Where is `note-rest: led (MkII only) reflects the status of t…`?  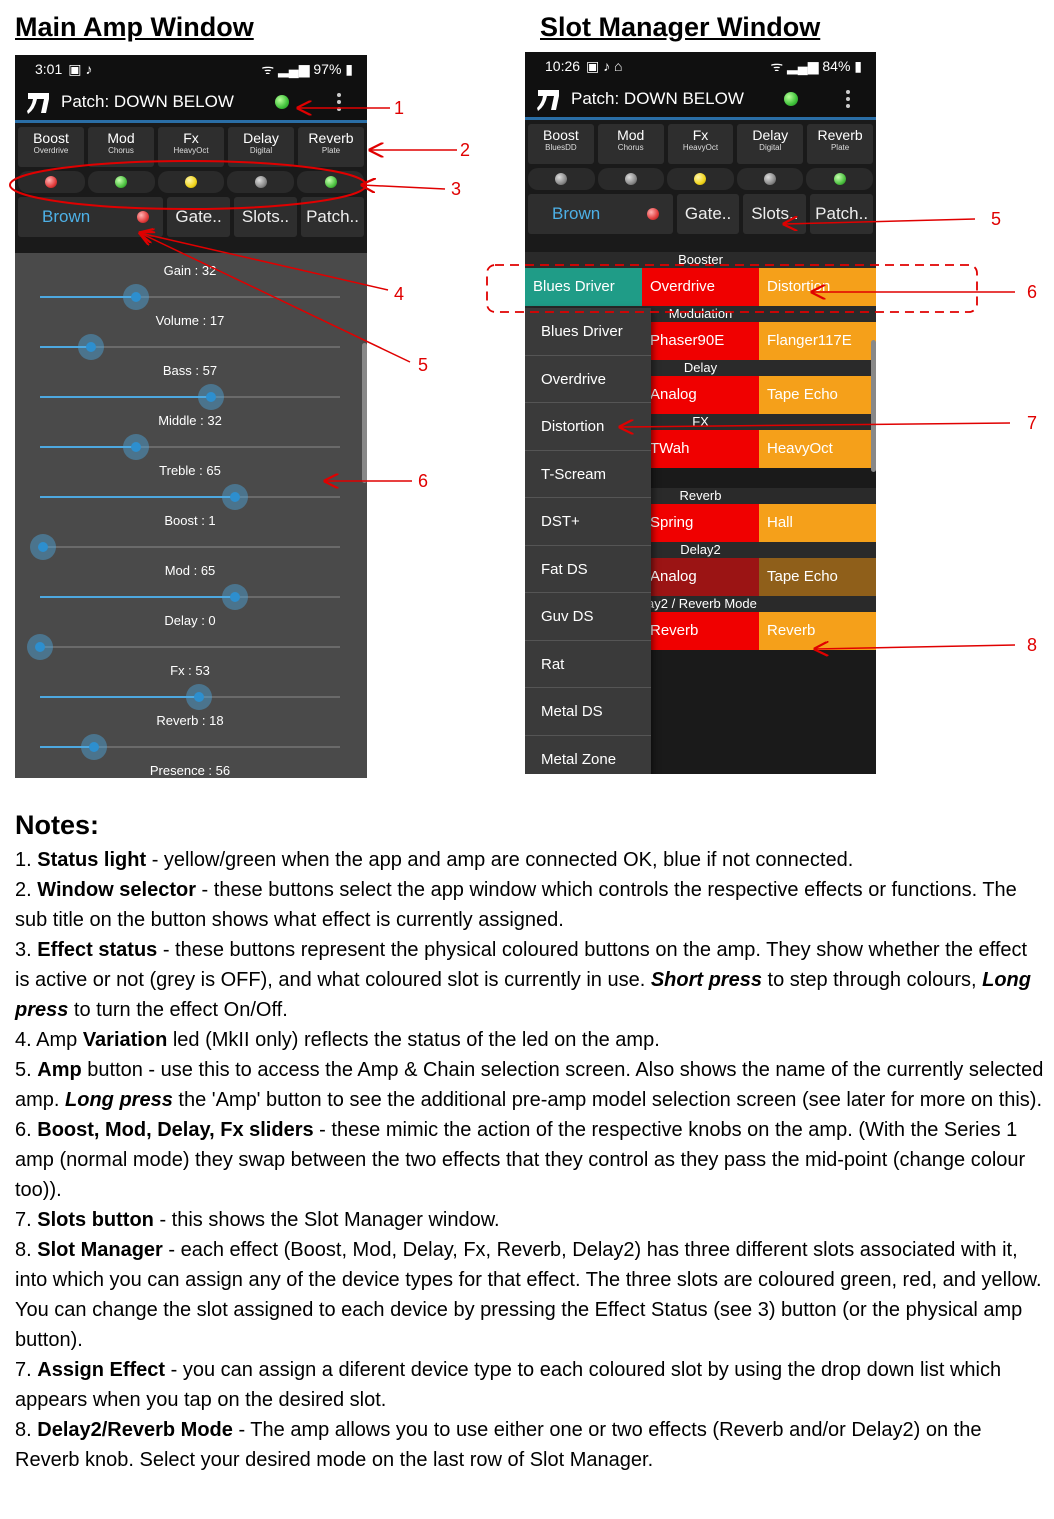 note-rest: led (MkII only) reflects the status of t… is located at coordinates (413, 1040).